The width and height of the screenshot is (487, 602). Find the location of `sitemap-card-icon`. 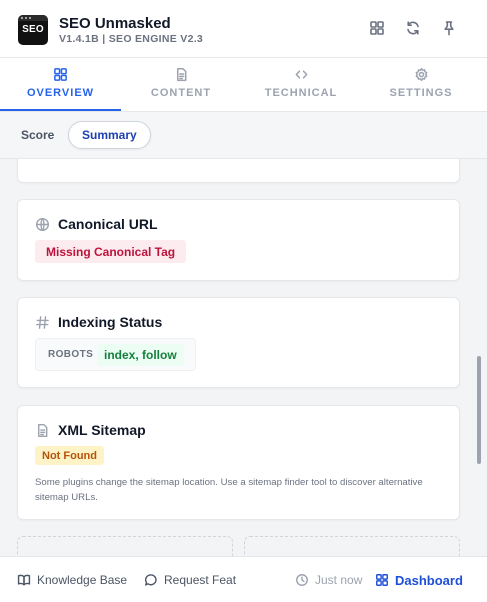

sitemap-card-icon is located at coordinates (42, 430).